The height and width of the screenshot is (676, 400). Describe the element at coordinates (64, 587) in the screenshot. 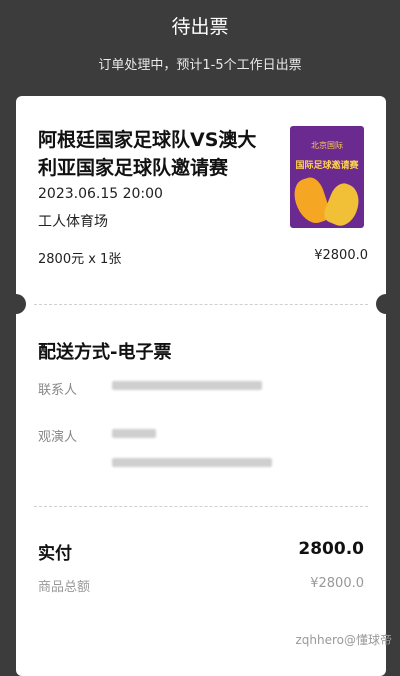

I see `goods-total-label: 商品总额` at that location.